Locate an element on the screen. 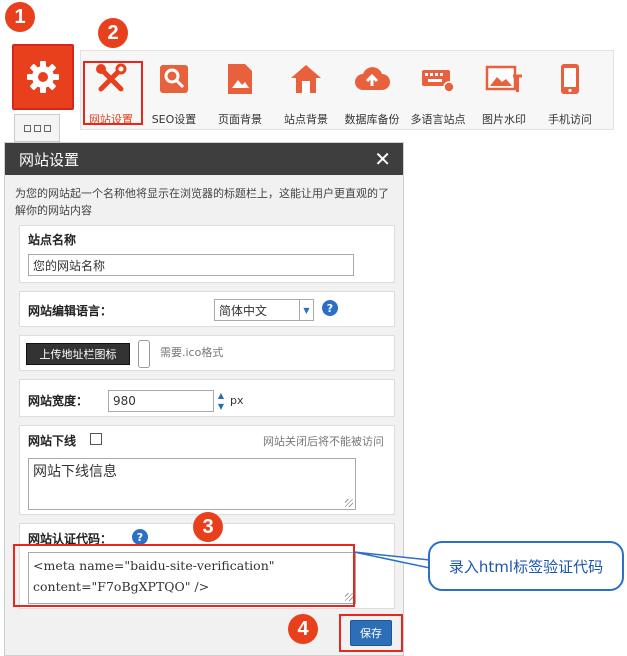 The image size is (627, 656). site-name-input: 您的网站名称 is located at coordinates (191, 265).